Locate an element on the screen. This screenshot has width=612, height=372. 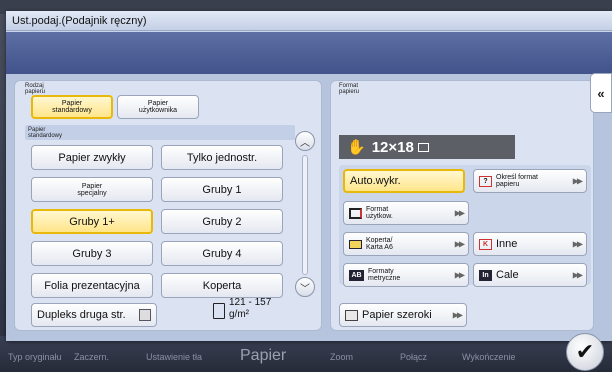
chevron-down-icon: ﹀ is located at coordinates (305, 289).